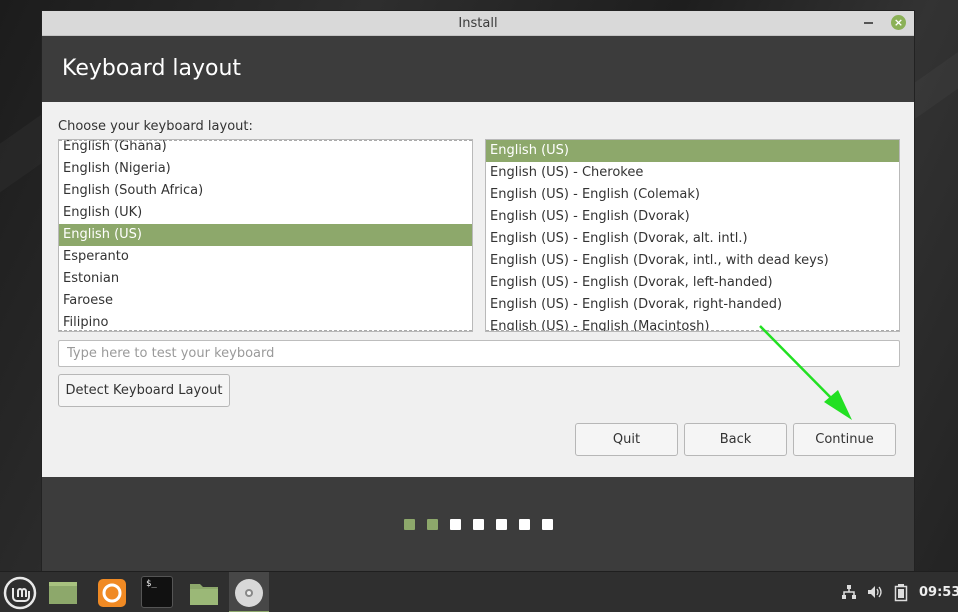 The width and height of the screenshot is (958, 612). Describe the element at coordinates (844, 439) in the screenshot. I see `continue-button: Continue` at that location.